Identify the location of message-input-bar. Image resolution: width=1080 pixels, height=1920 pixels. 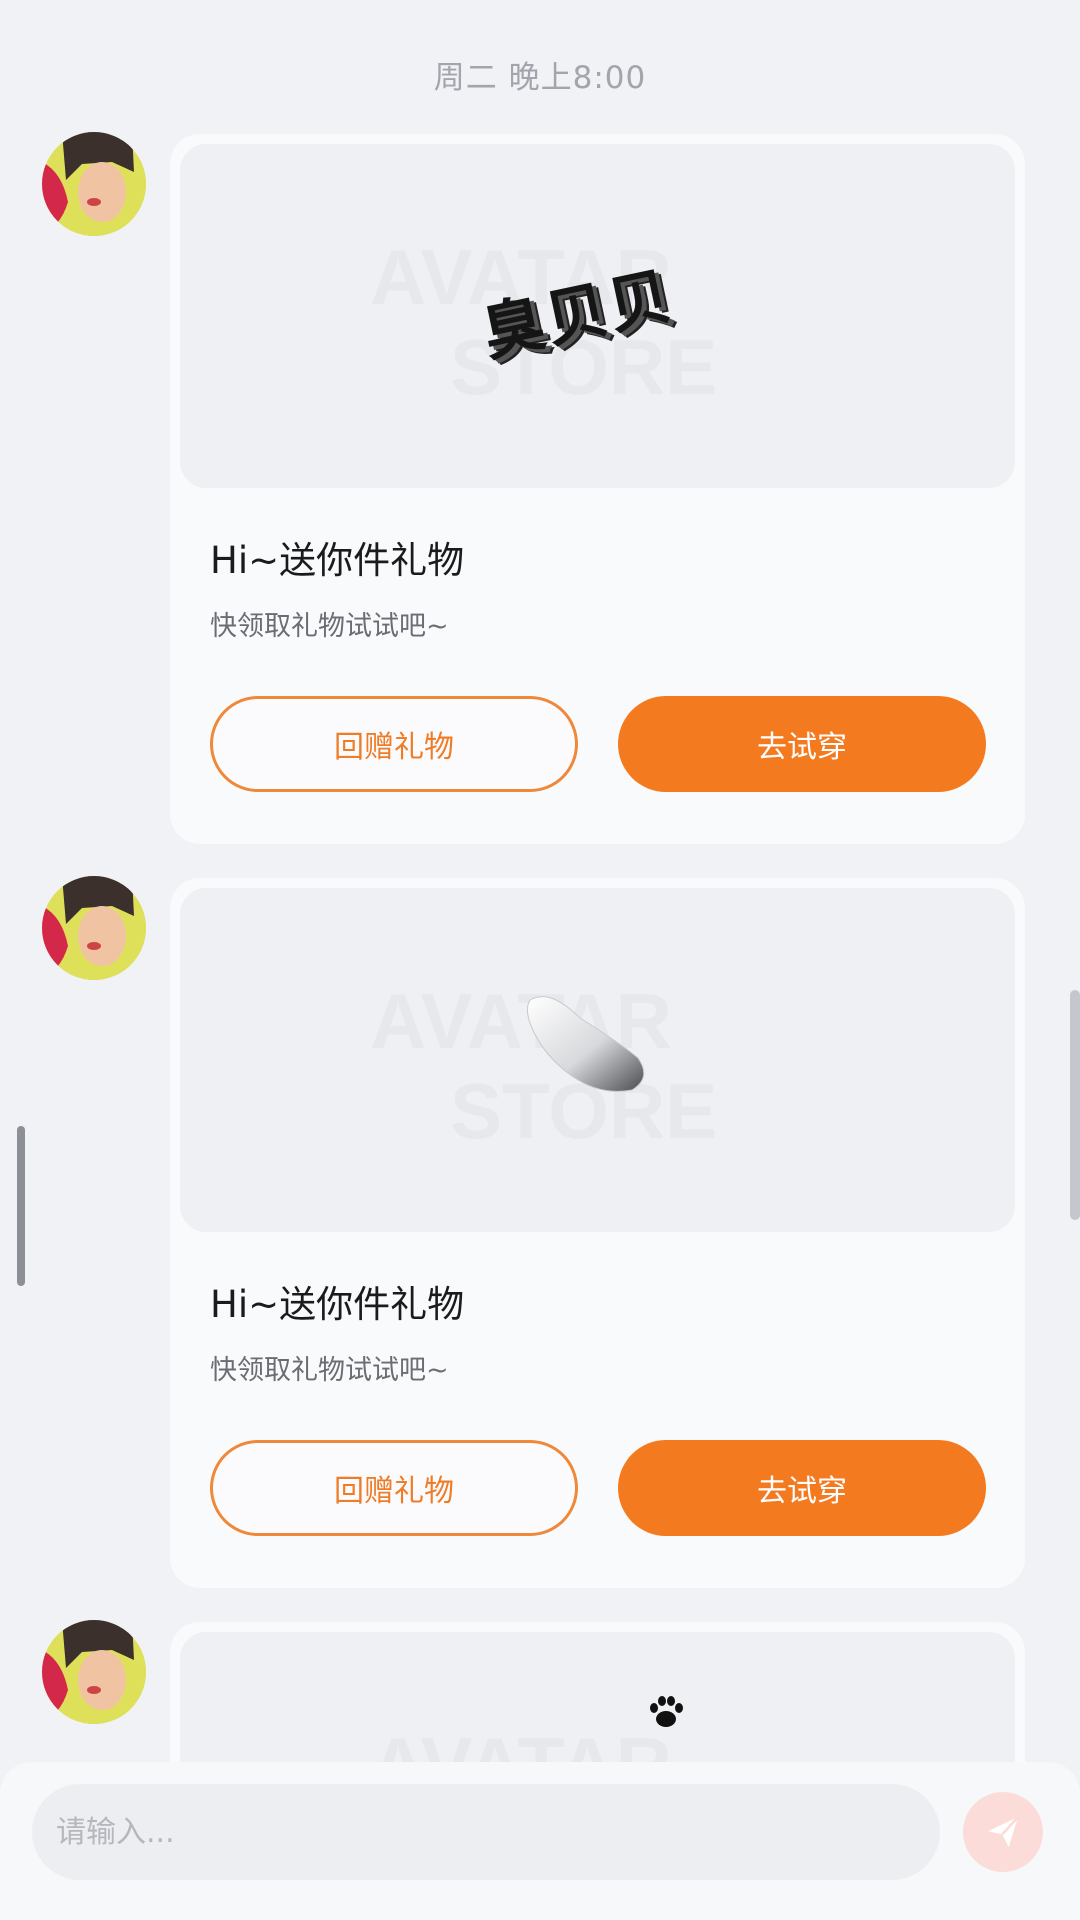
(540, 1841).